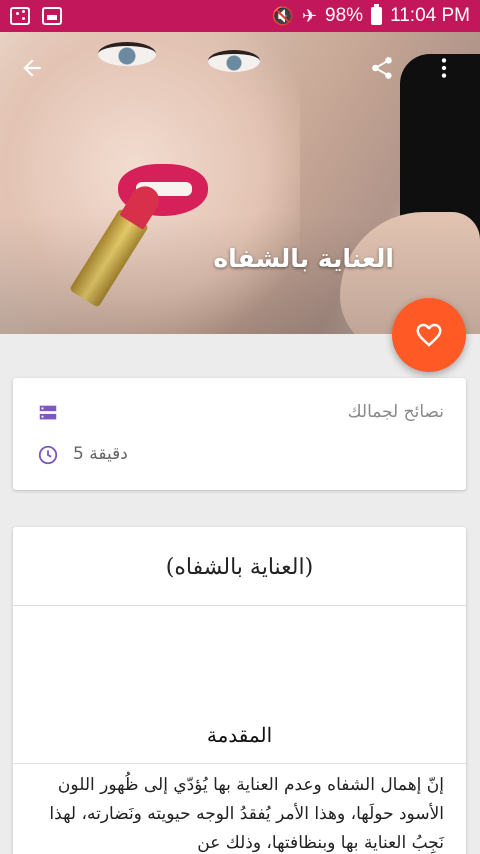  What do you see at coordinates (303, 258) in the screenshot?
I see `page-title: العناية بالشفاه` at bounding box center [303, 258].